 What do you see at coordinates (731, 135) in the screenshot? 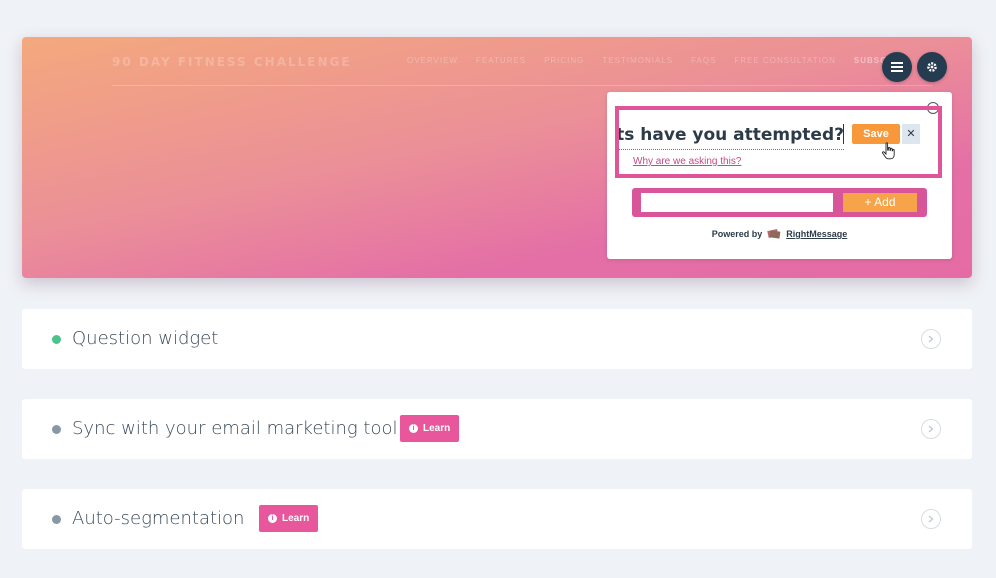
I see `question-text-field: ...ets have you attempted?` at bounding box center [731, 135].